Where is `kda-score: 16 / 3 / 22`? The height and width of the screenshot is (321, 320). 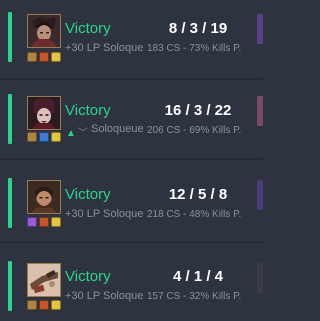 kda-score: 16 / 3 / 22 is located at coordinates (198, 110).